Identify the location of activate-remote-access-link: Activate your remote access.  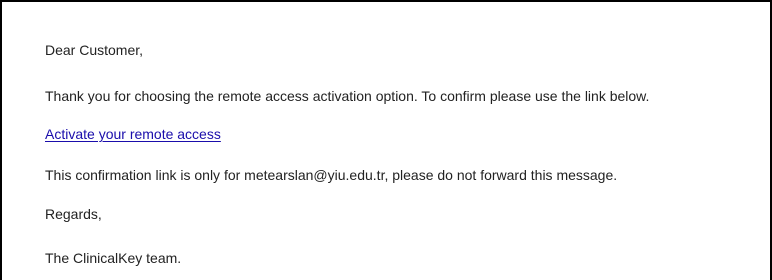
(133, 134).